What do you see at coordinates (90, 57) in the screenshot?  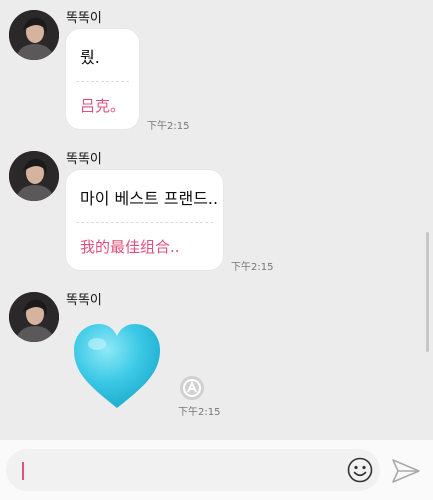 I see `original-text: 뤘.` at bounding box center [90, 57].